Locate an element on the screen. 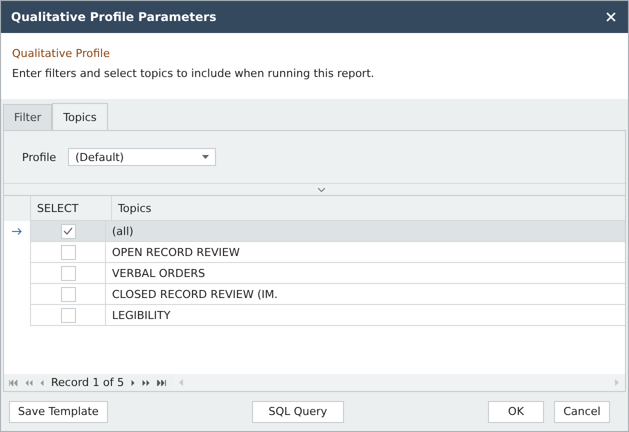 The width and height of the screenshot is (629, 432). previous-page-icon is located at coordinates (29, 383).